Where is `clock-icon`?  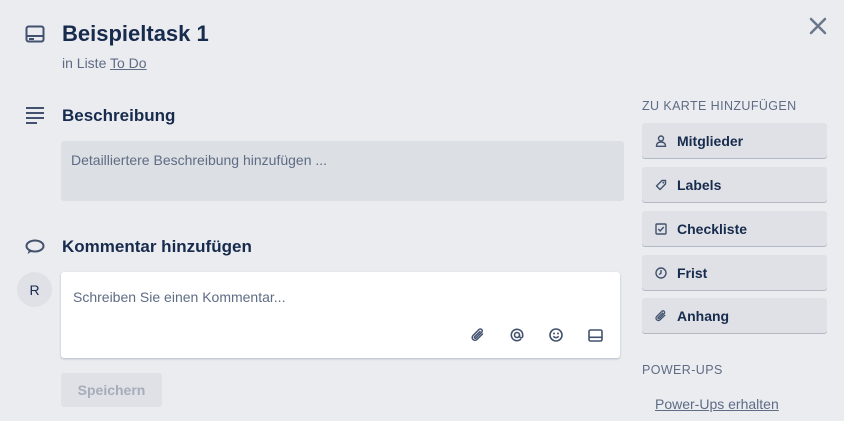
clock-icon is located at coordinates (661, 273).